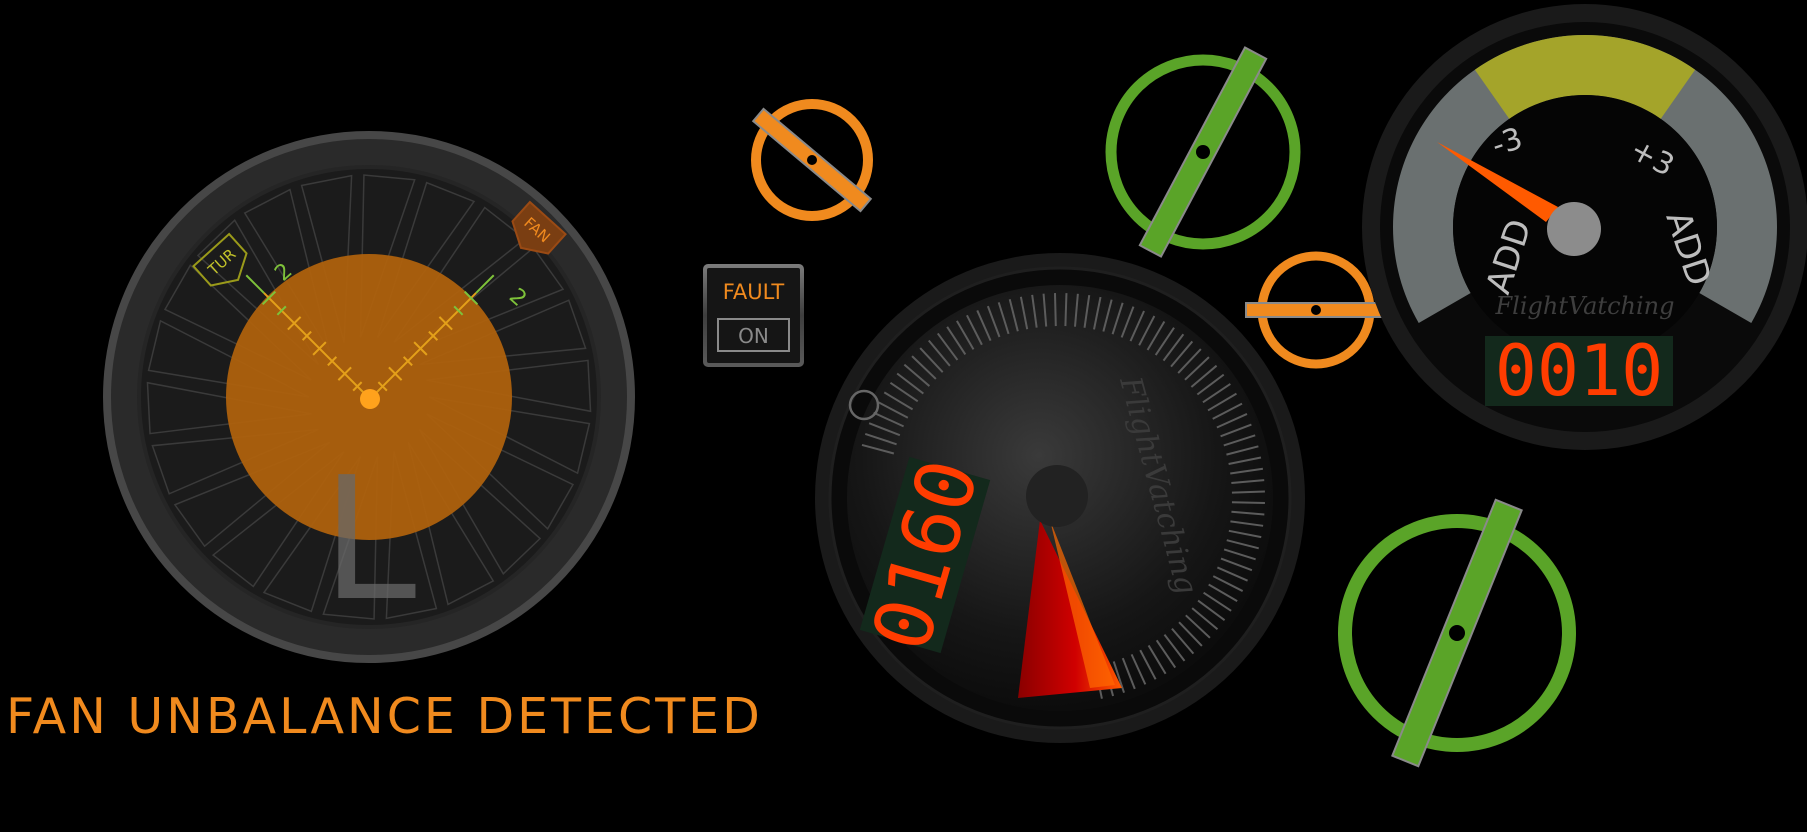 This screenshot has height=832, width=1807. What do you see at coordinates (1585, 306) in the screenshot?
I see `trim-brand: FlightVatching` at bounding box center [1585, 306].